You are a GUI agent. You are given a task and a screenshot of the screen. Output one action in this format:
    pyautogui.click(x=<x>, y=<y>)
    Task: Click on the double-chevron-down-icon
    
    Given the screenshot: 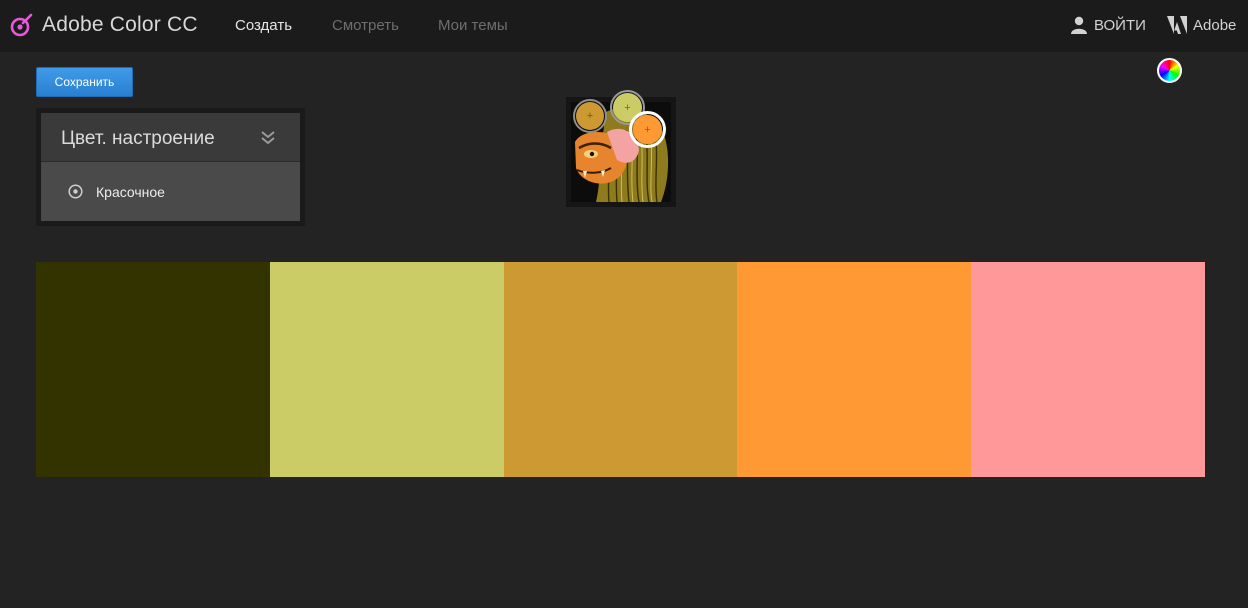 What is the action you would take?
    pyautogui.click(x=268, y=138)
    